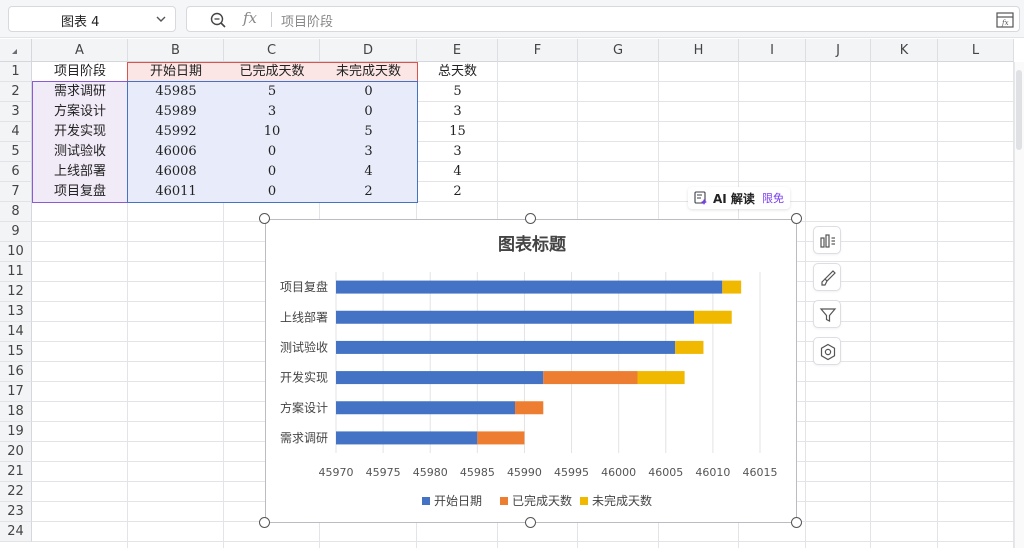  Describe the element at coordinates (457, 192) in the screenshot. I see `table-cell: 2` at that location.